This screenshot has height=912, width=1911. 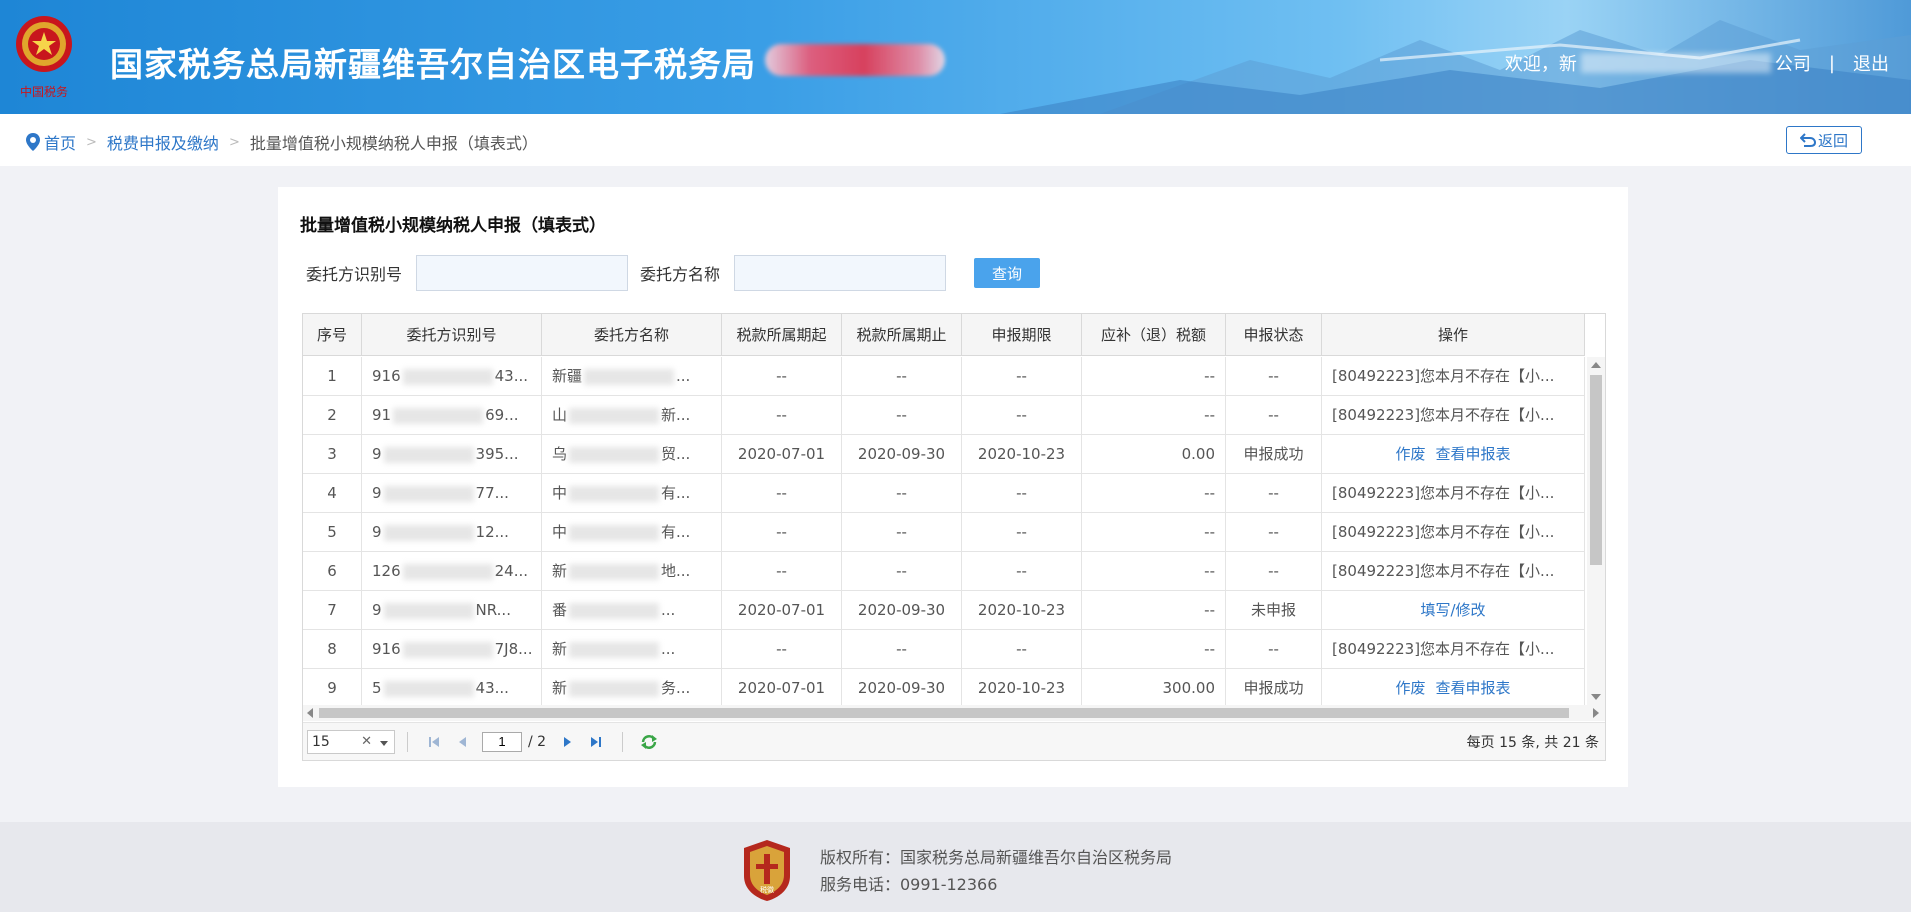 I want to click on breadcrumb-home: 首页, so click(x=60, y=142).